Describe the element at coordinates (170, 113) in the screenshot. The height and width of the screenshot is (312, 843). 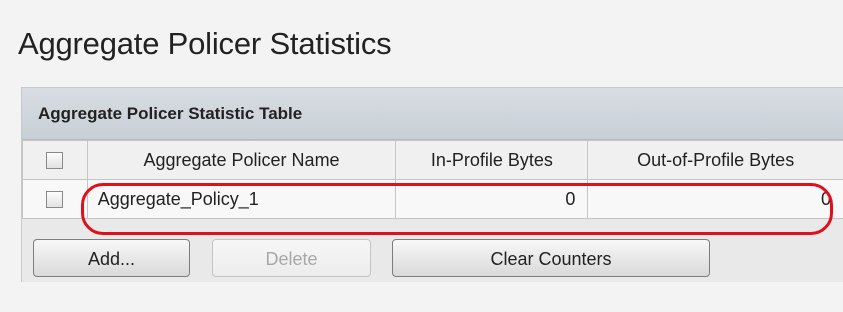
I see `table-caption: Aggregate Policer Statistic Table` at that location.